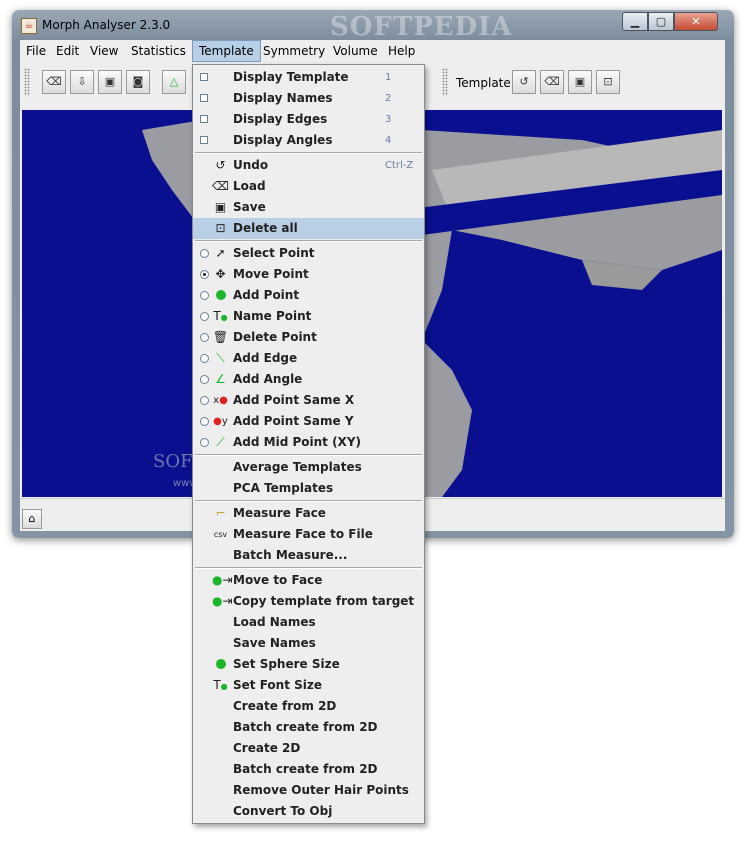  I want to click on item-label: Save, so click(249, 207).